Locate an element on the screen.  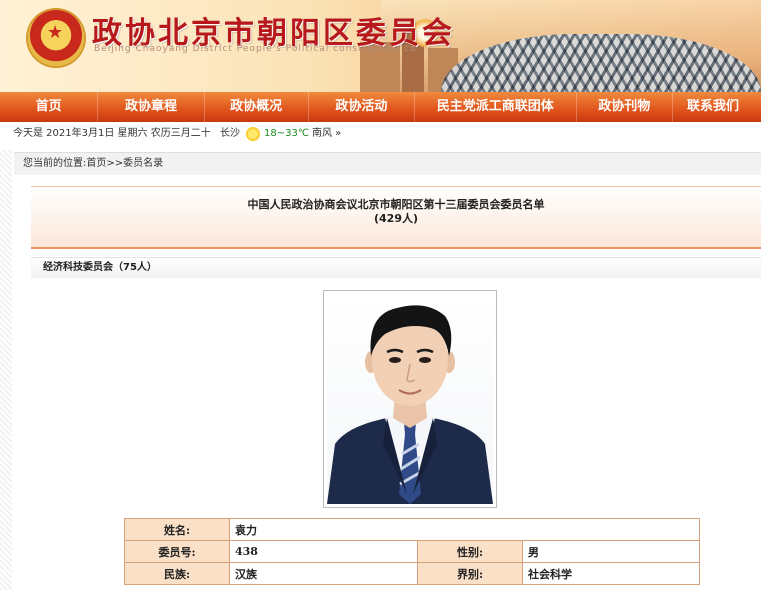
nav-item-activities: 政协活动 is located at coordinates (362, 107).